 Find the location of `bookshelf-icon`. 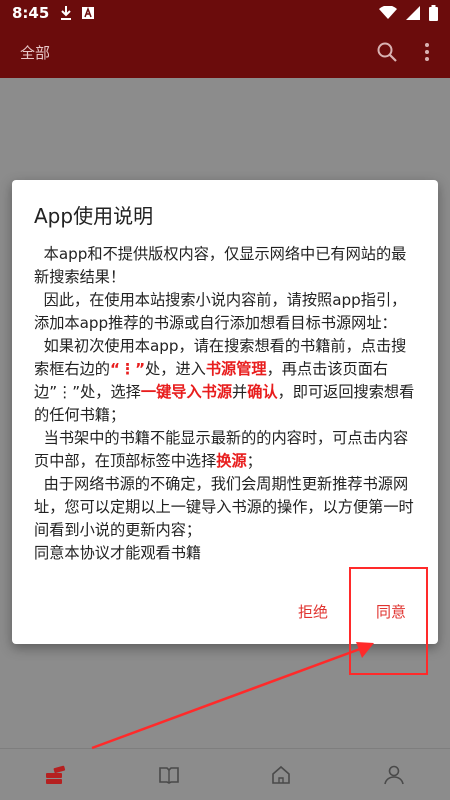

bookshelf-icon is located at coordinates (56, 775).